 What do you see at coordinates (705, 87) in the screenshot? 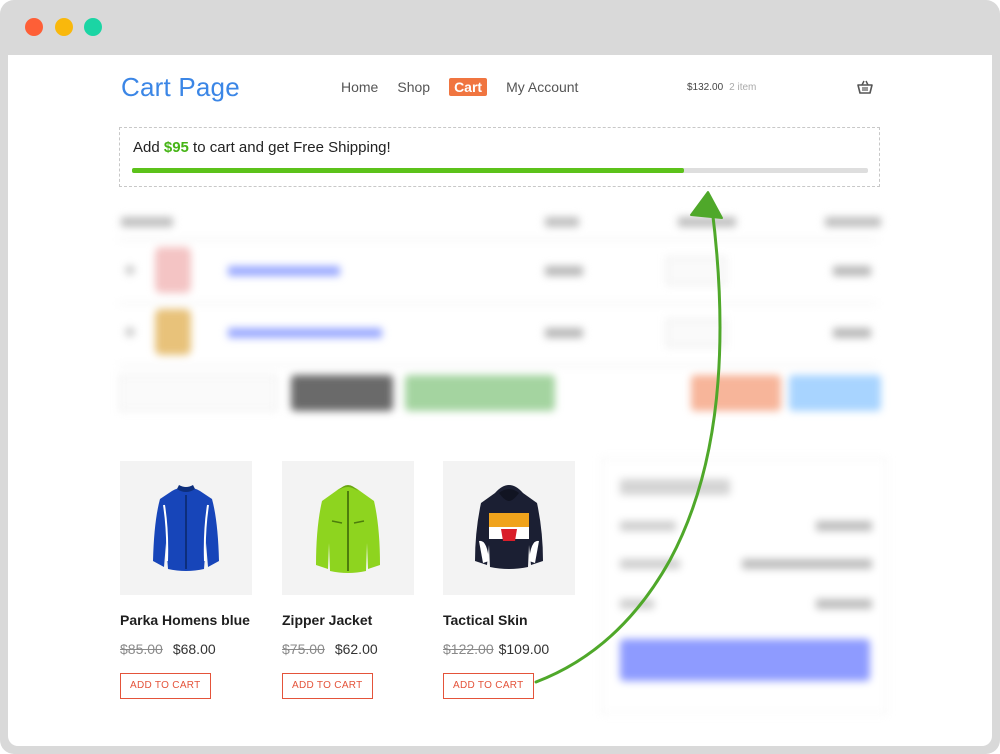
I see `cart-total-amount: $132.00` at bounding box center [705, 87].